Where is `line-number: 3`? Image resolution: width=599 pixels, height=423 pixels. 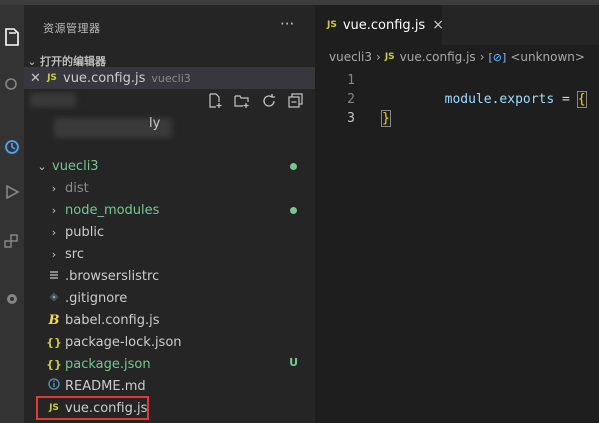 line-number: 3 is located at coordinates (351, 118).